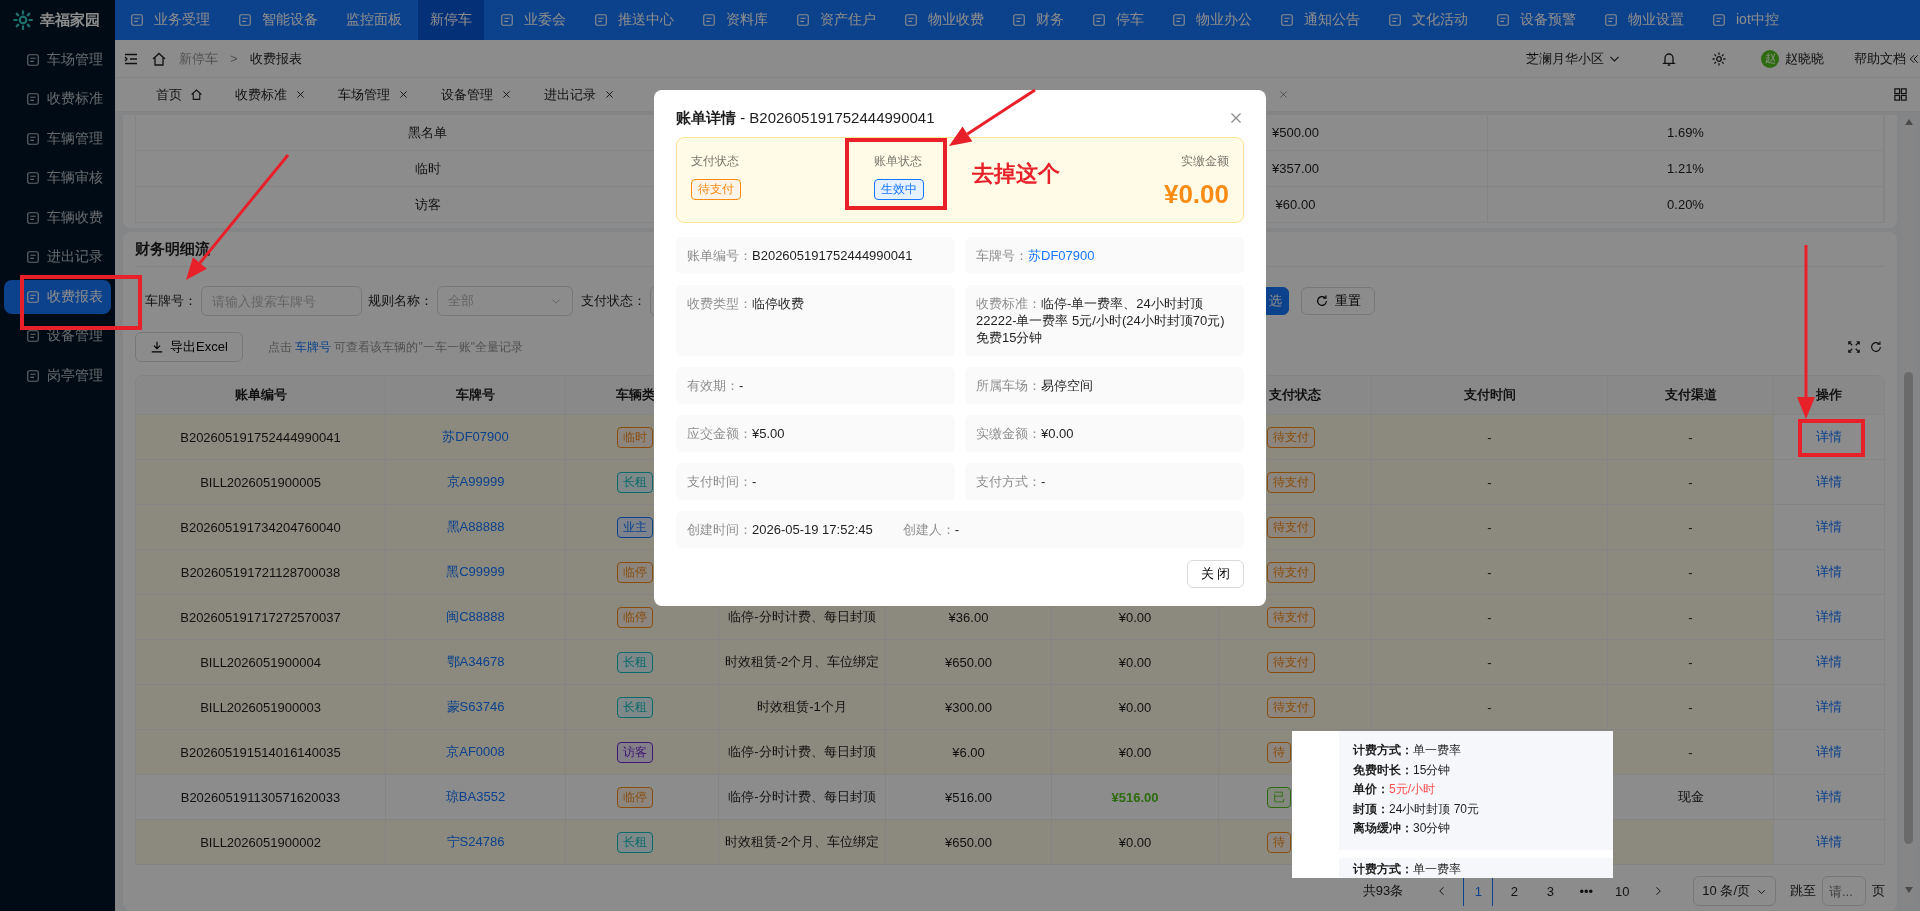  Describe the element at coordinates (400, 301) in the screenshot. I see `field-label: 规则名称：` at that location.